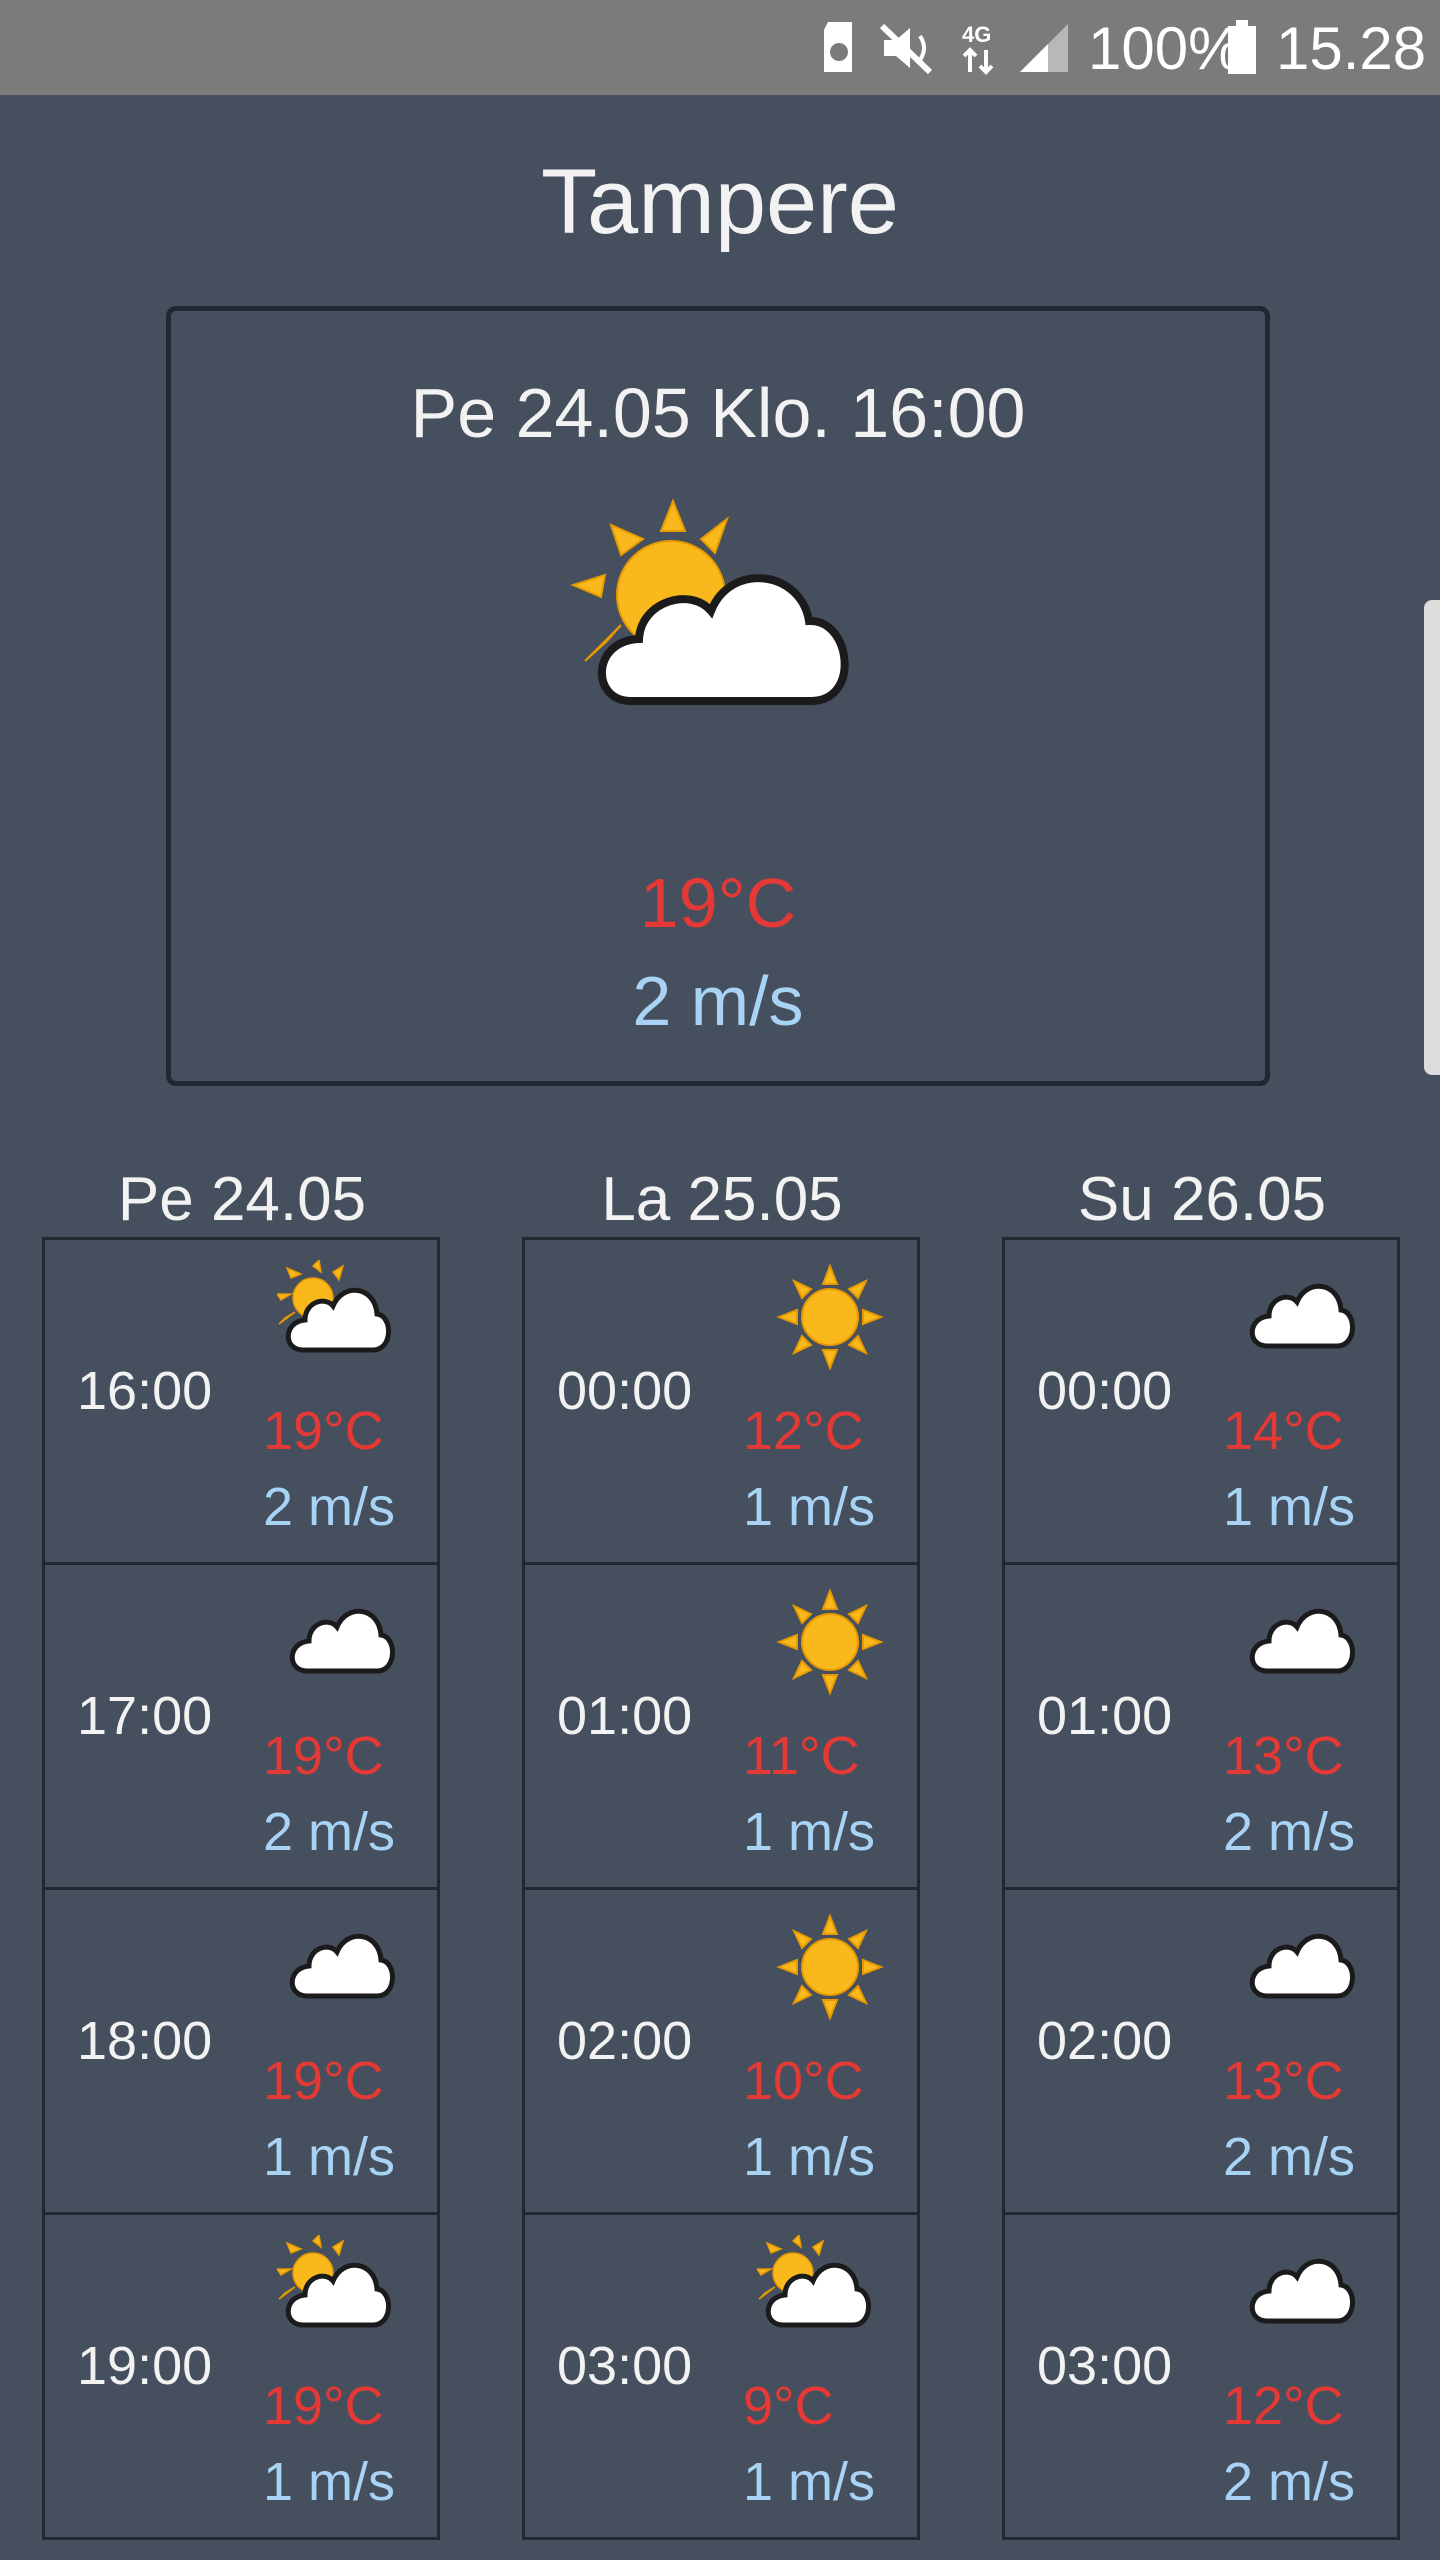  Describe the element at coordinates (1201, 1401) in the screenshot. I see `hour-forecast: 00:00 14°C 1 m/s` at that location.